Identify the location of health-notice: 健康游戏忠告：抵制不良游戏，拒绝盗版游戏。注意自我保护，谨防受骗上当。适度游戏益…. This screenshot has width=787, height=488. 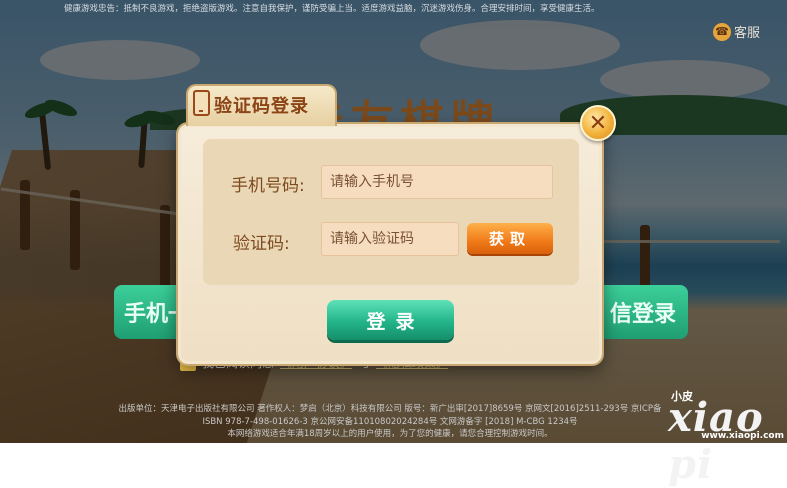
(332, 9).